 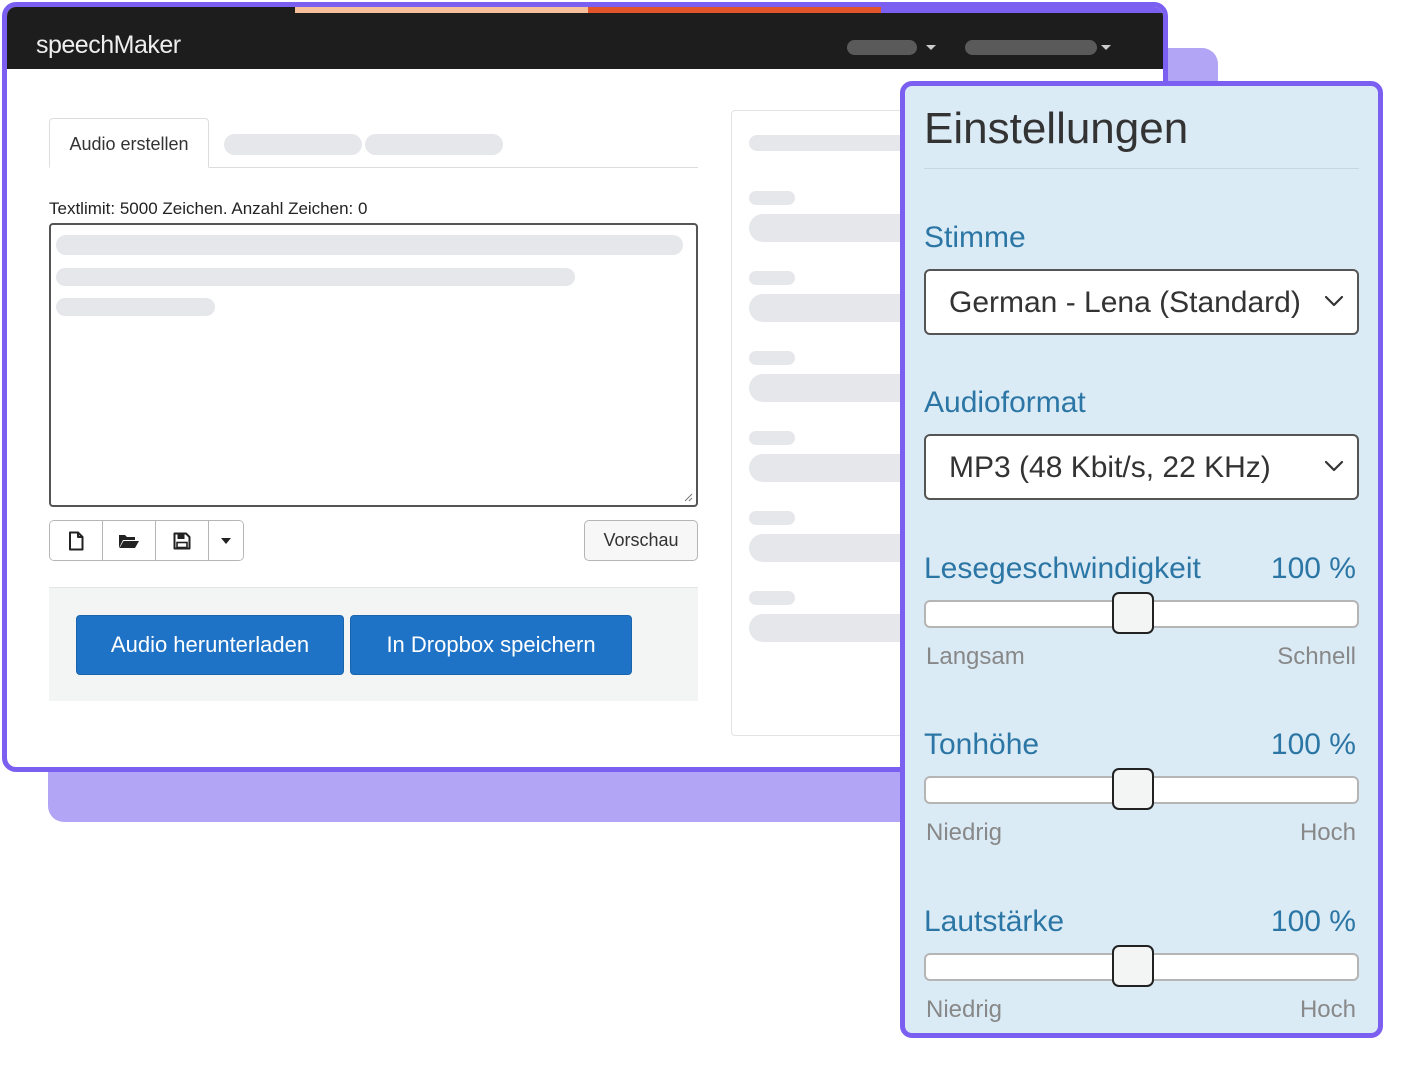 I want to click on voice-select: German - Lena (Standard), so click(x=1141, y=302).